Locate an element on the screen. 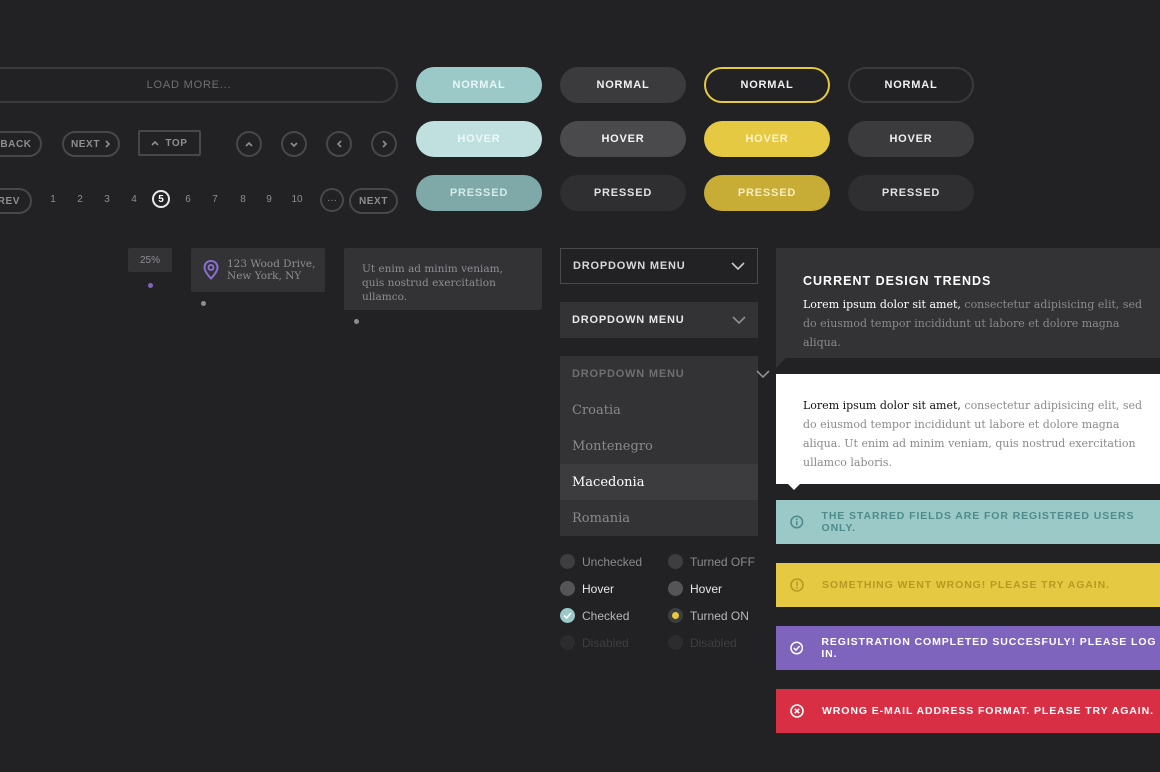 This screenshot has height=772, width=1160. chevron-left-icon is located at coordinates (339, 144).